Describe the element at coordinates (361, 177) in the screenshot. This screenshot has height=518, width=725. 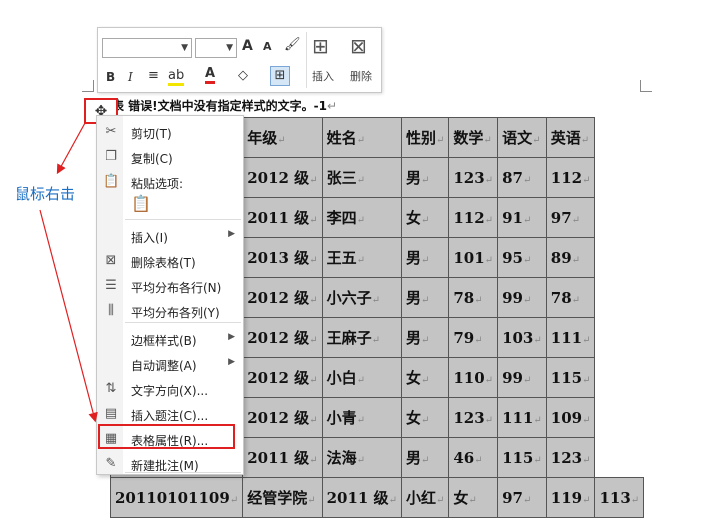
I see `table-cell: 张三↵` at that location.